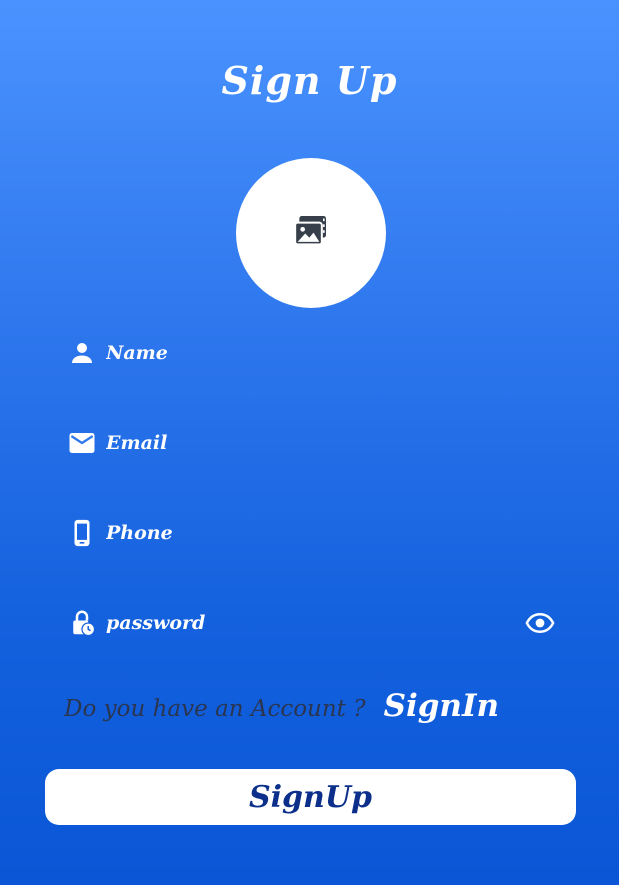  I want to click on eye-icon, so click(540, 623).